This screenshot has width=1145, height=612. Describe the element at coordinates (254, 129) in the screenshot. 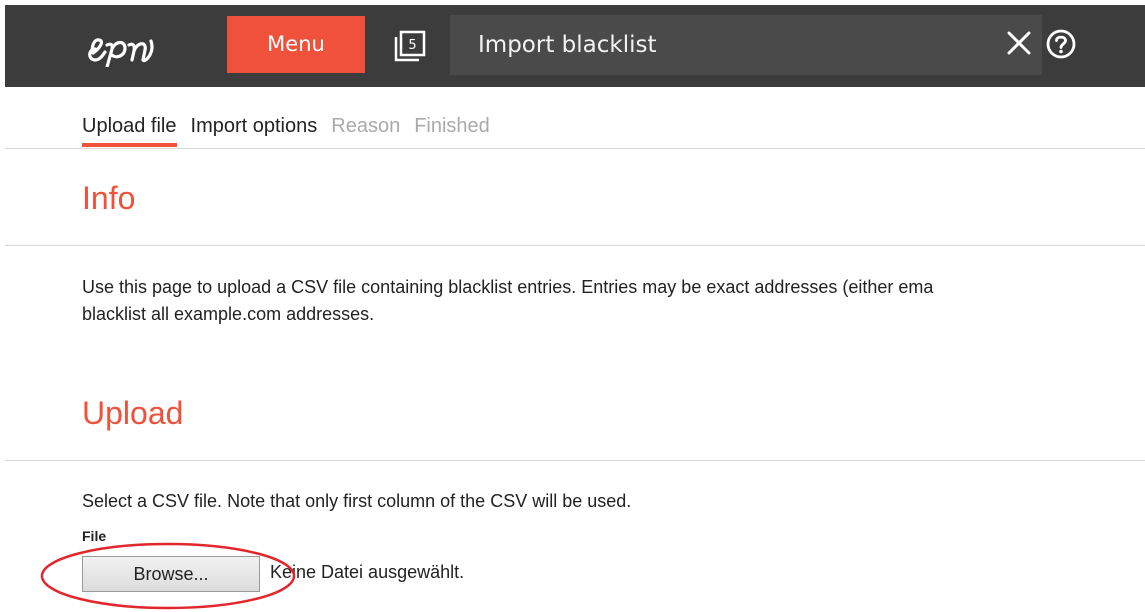

I see `tab-import-options: Import options` at that location.